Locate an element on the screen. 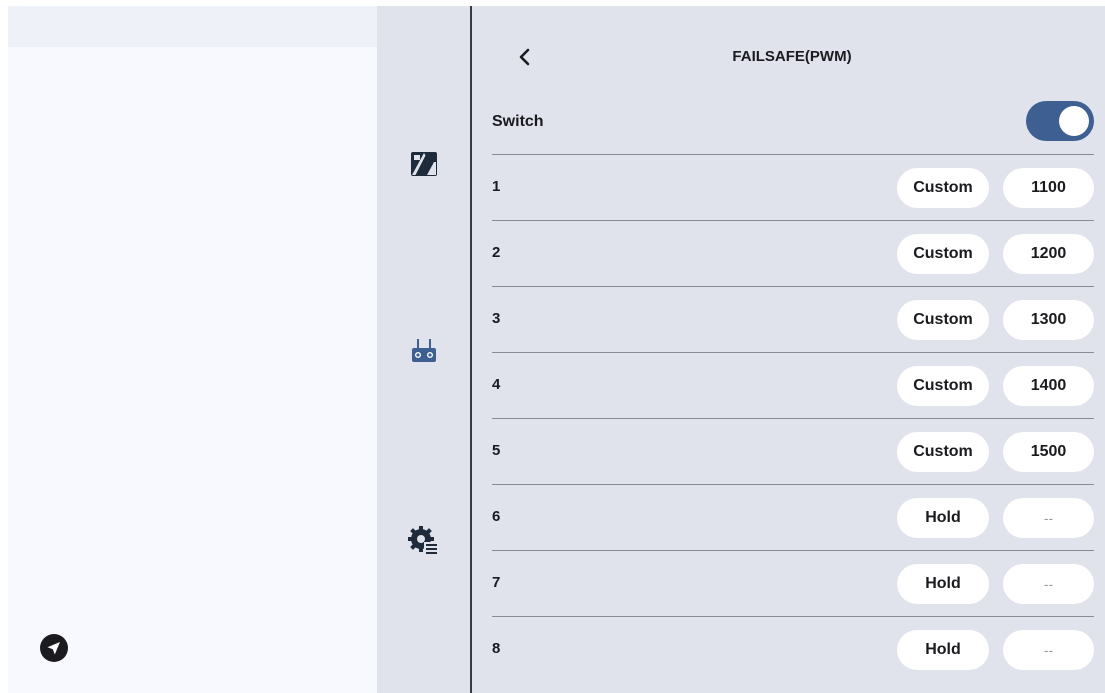 The height and width of the screenshot is (693, 1105). channel-row-8: 8 Hold -- is located at coordinates (793, 650).